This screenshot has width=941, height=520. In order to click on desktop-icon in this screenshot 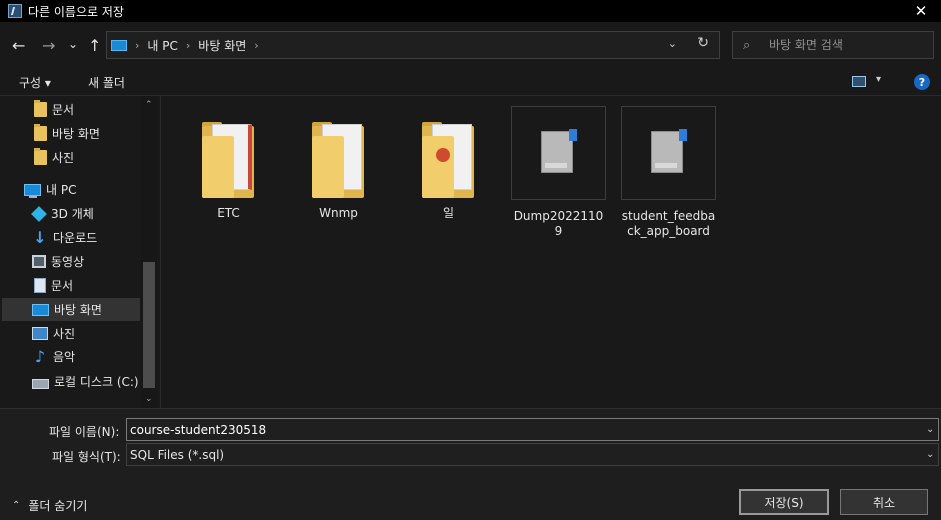, I will do `click(40, 309)`.